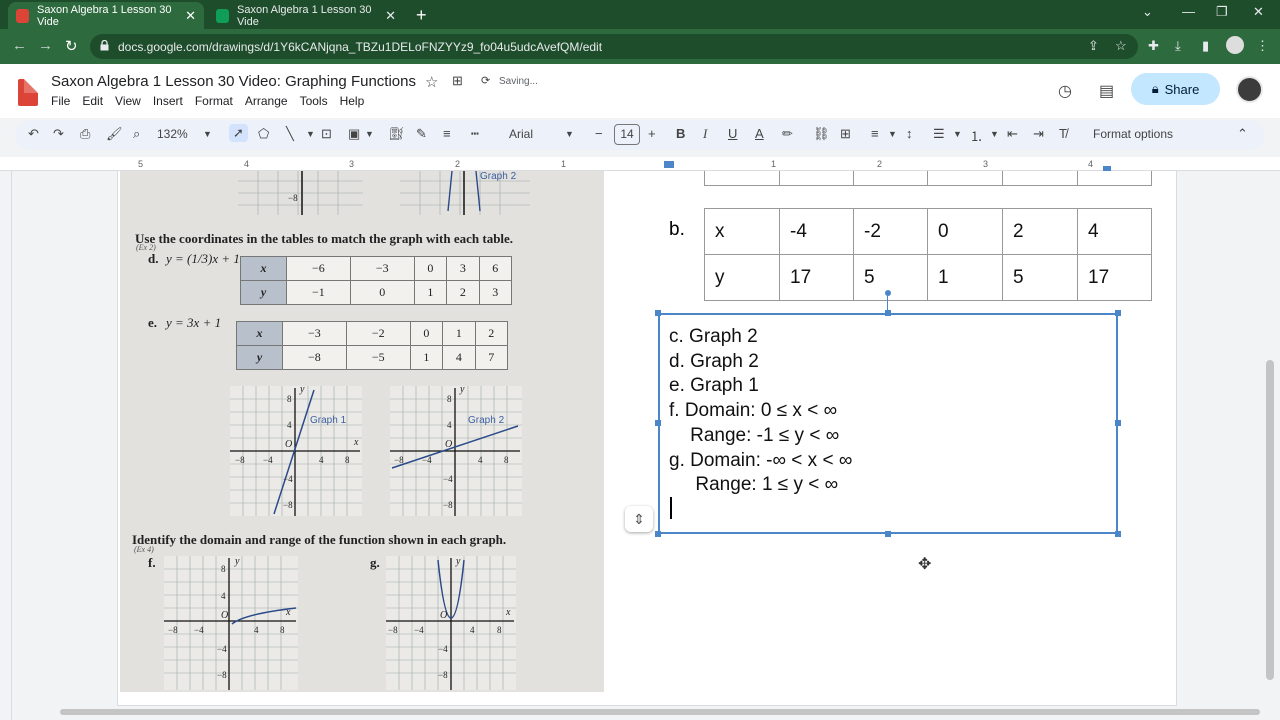 Image resolution: width=1280 pixels, height=720 pixels. I want to click on numbered-list-icon: ⒈, so click(976, 135).